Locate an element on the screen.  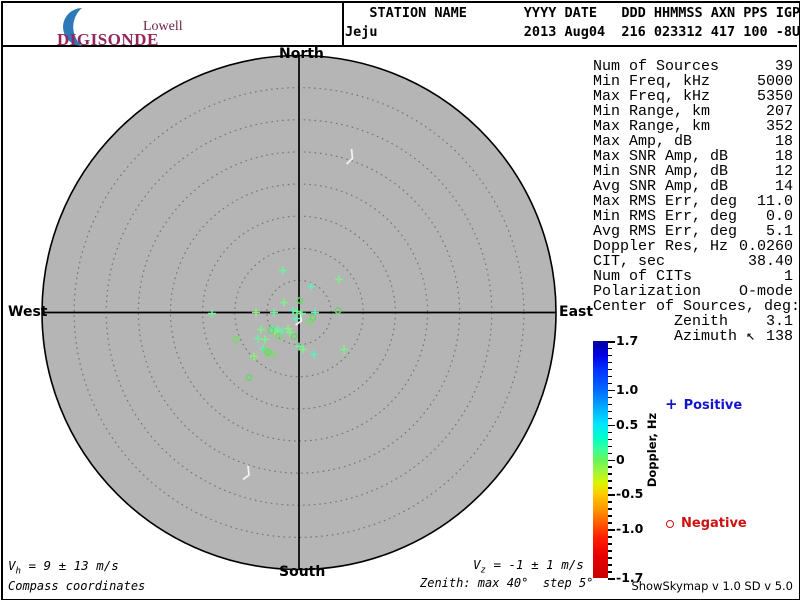
stats-label: Doppler Res, Hz is located at coordinates (661, 246).